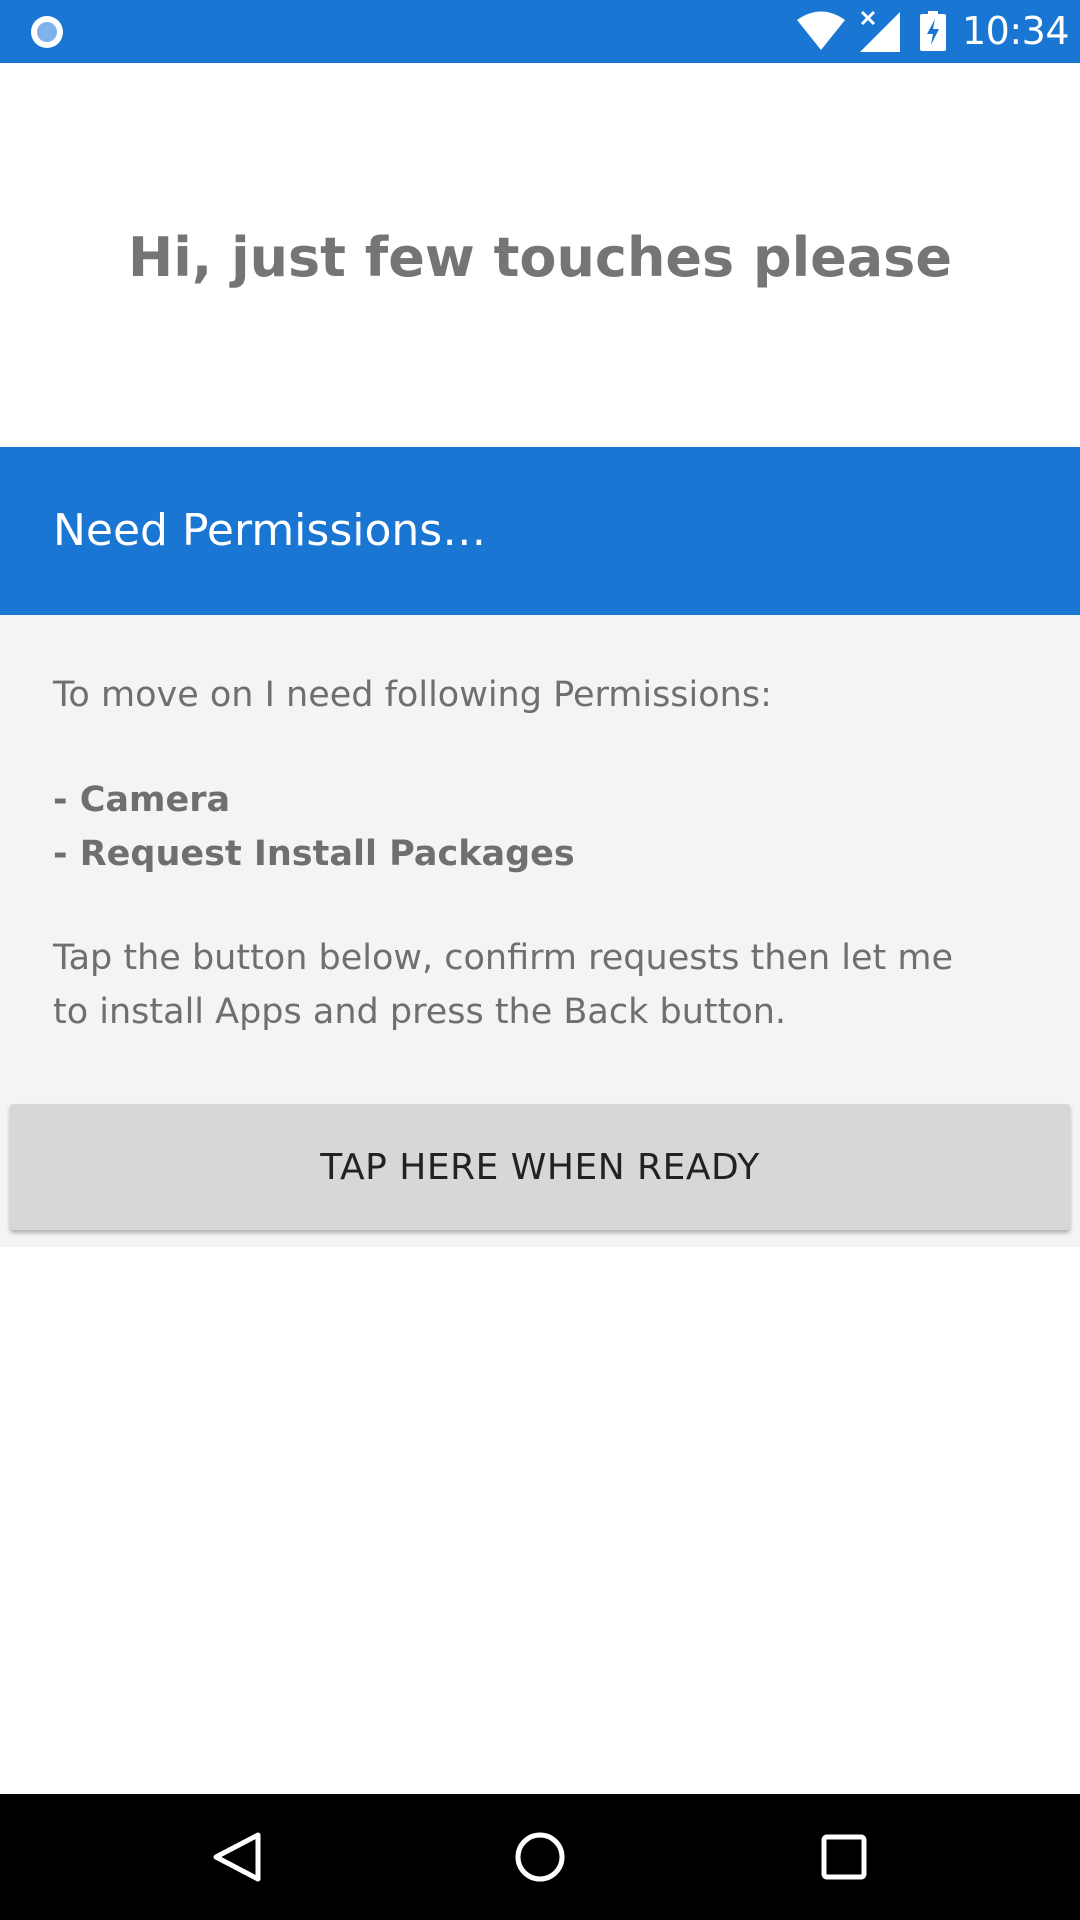 The image size is (1080, 1920). I want to click on permission-item-camera: - Camera, so click(142, 800).